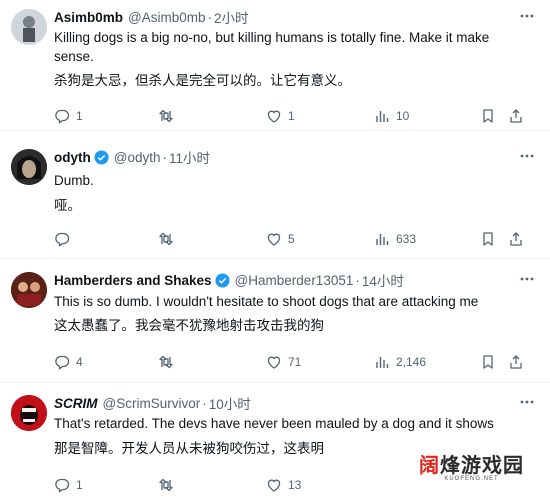  What do you see at coordinates (133, 280) in the screenshot?
I see `display-name: Hamberders and Shakes` at bounding box center [133, 280].